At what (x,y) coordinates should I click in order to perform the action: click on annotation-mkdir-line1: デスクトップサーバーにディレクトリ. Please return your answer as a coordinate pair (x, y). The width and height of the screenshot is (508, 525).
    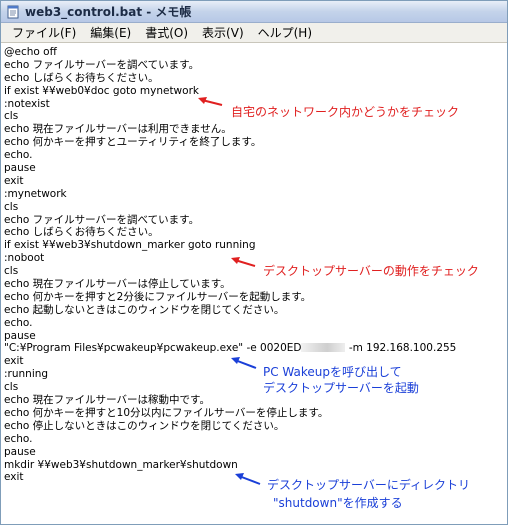
    Looking at the image, I should click on (369, 485).